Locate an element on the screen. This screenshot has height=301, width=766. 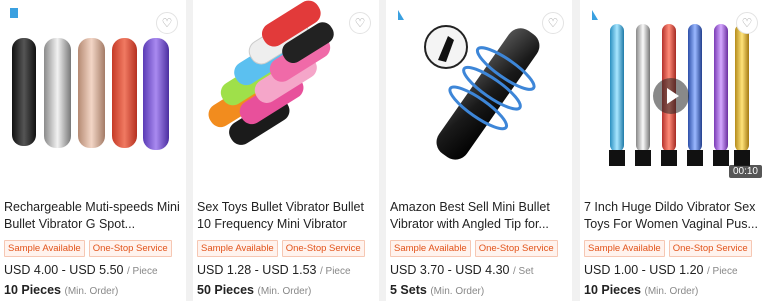
play-icon is located at coordinates (671, 96).